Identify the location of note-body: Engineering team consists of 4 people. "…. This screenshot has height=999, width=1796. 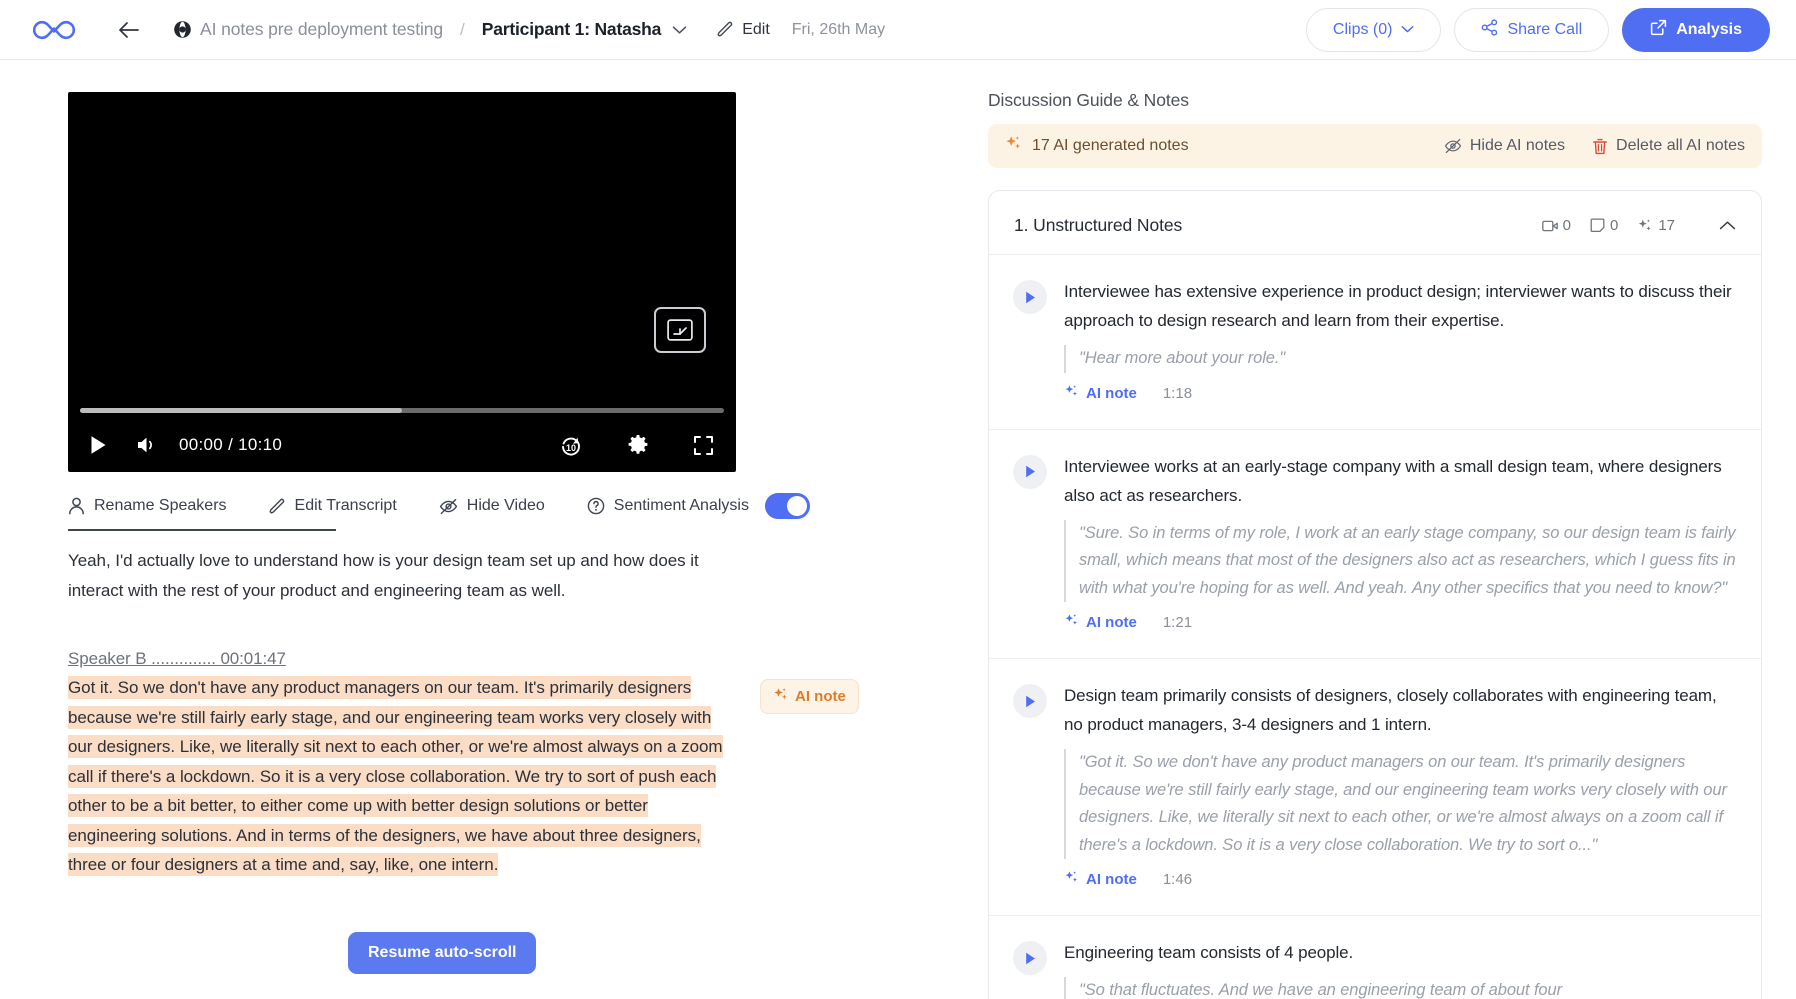
(1400, 968).